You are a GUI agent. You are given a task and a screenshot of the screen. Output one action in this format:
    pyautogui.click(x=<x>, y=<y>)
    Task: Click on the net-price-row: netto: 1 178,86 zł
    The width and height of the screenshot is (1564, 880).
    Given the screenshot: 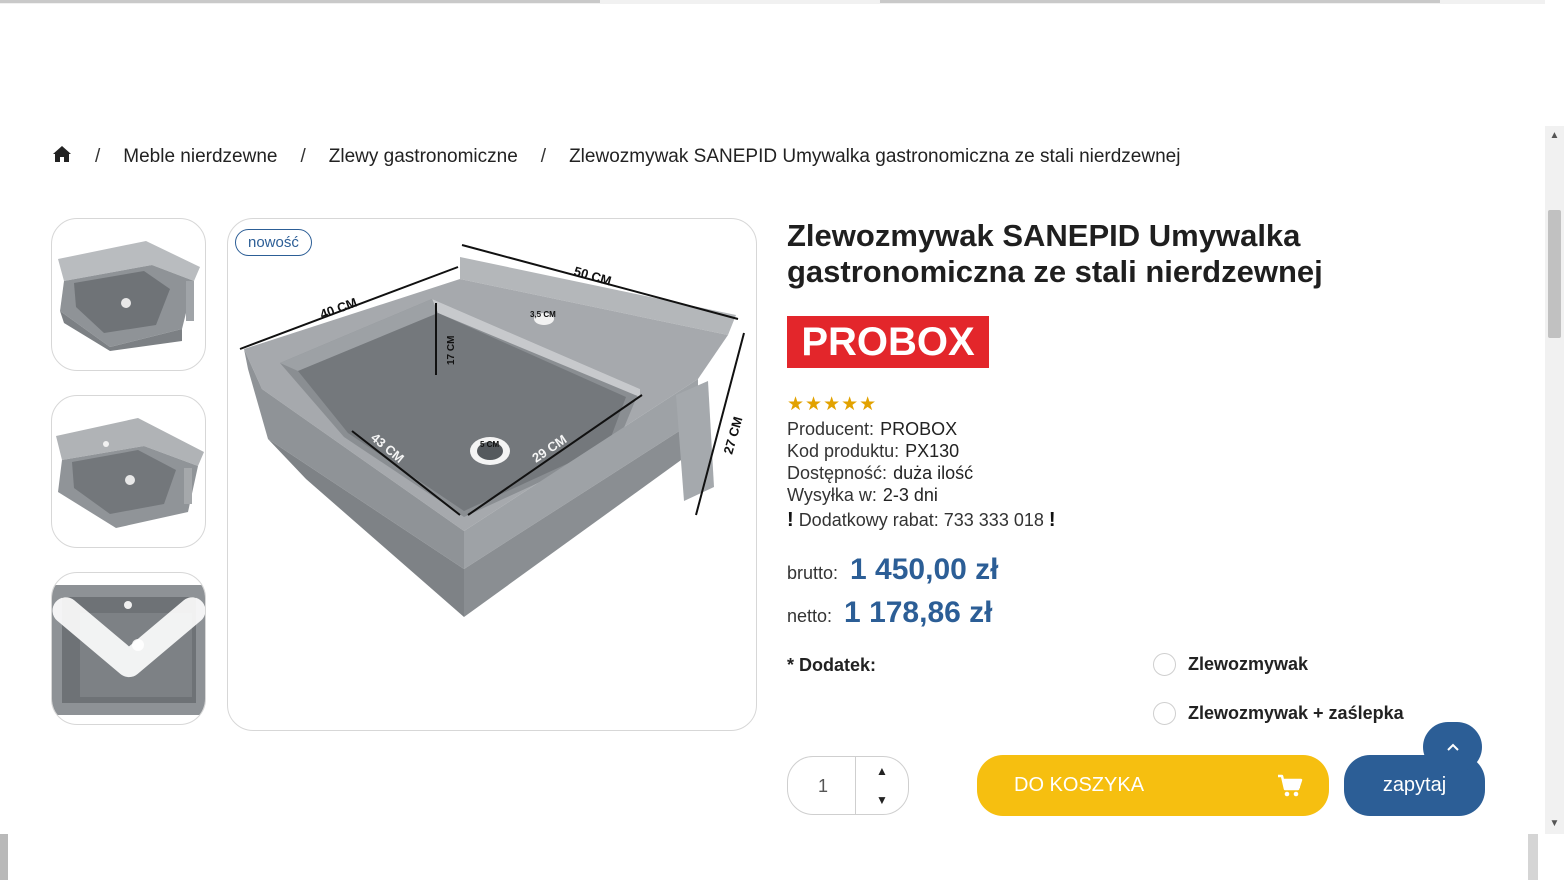 What is the action you would take?
    pyautogui.click(x=890, y=613)
    